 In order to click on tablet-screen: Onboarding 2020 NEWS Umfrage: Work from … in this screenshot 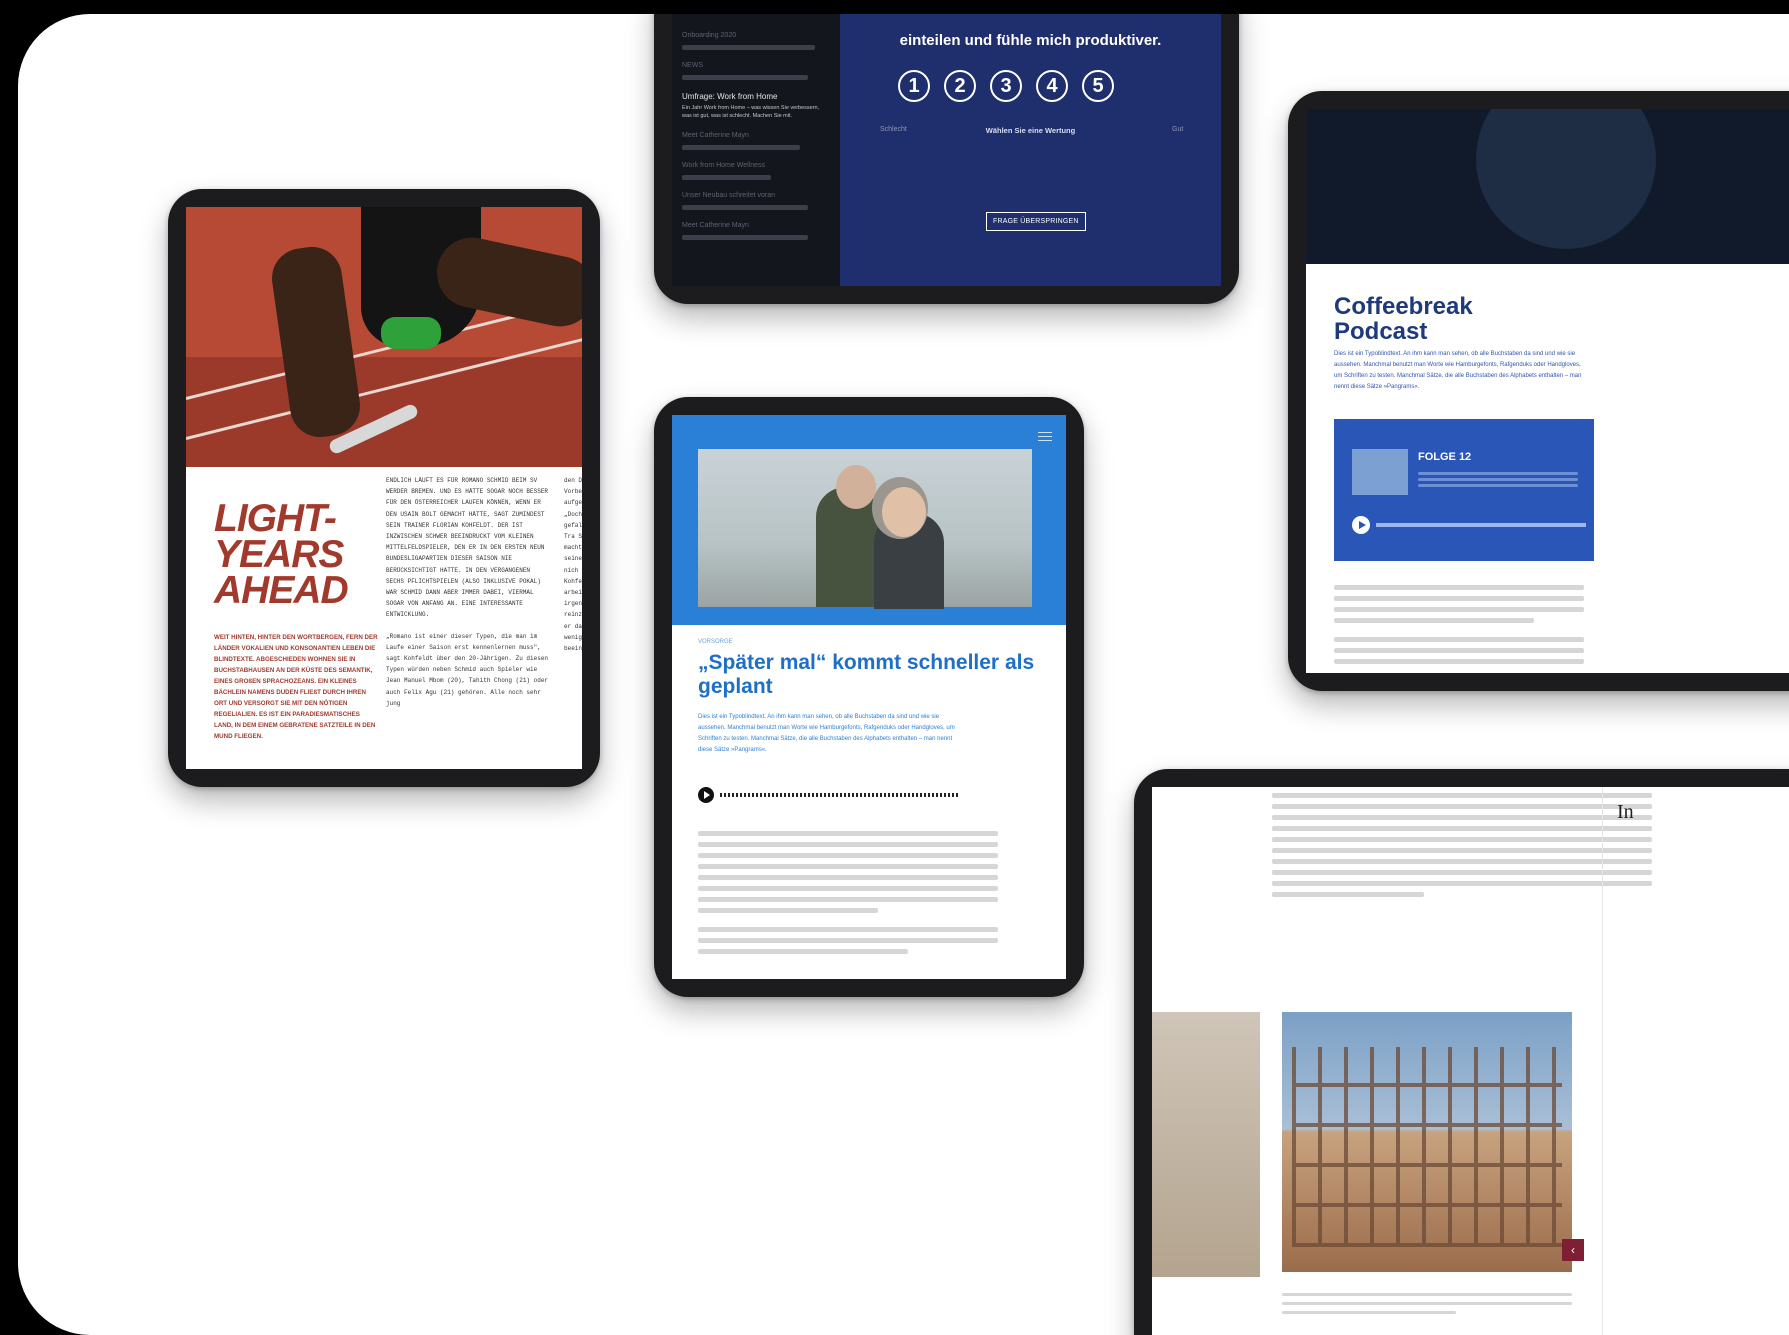, I will do `click(946, 150)`.